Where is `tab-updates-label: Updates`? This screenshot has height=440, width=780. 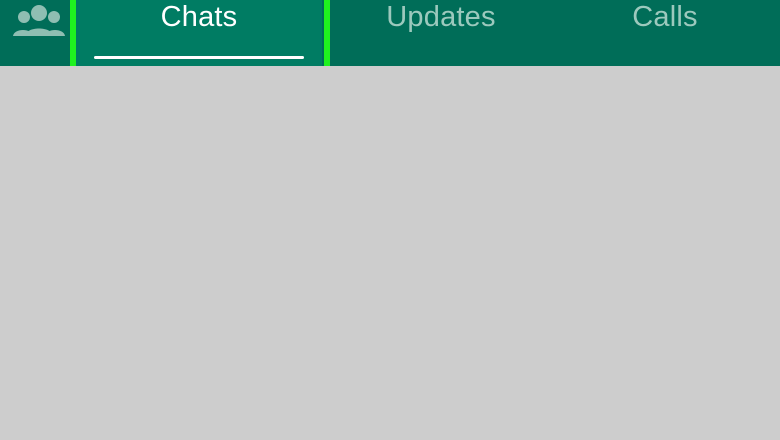
tab-updates-label: Updates is located at coordinates (441, 17).